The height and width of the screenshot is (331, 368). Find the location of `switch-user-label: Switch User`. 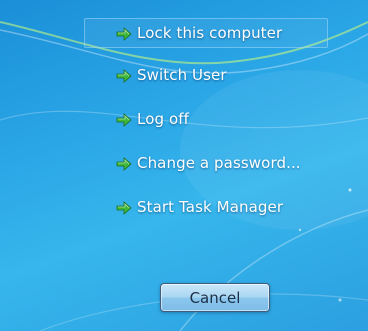

switch-user-label: Switch User is located at coordinates (182, 75).